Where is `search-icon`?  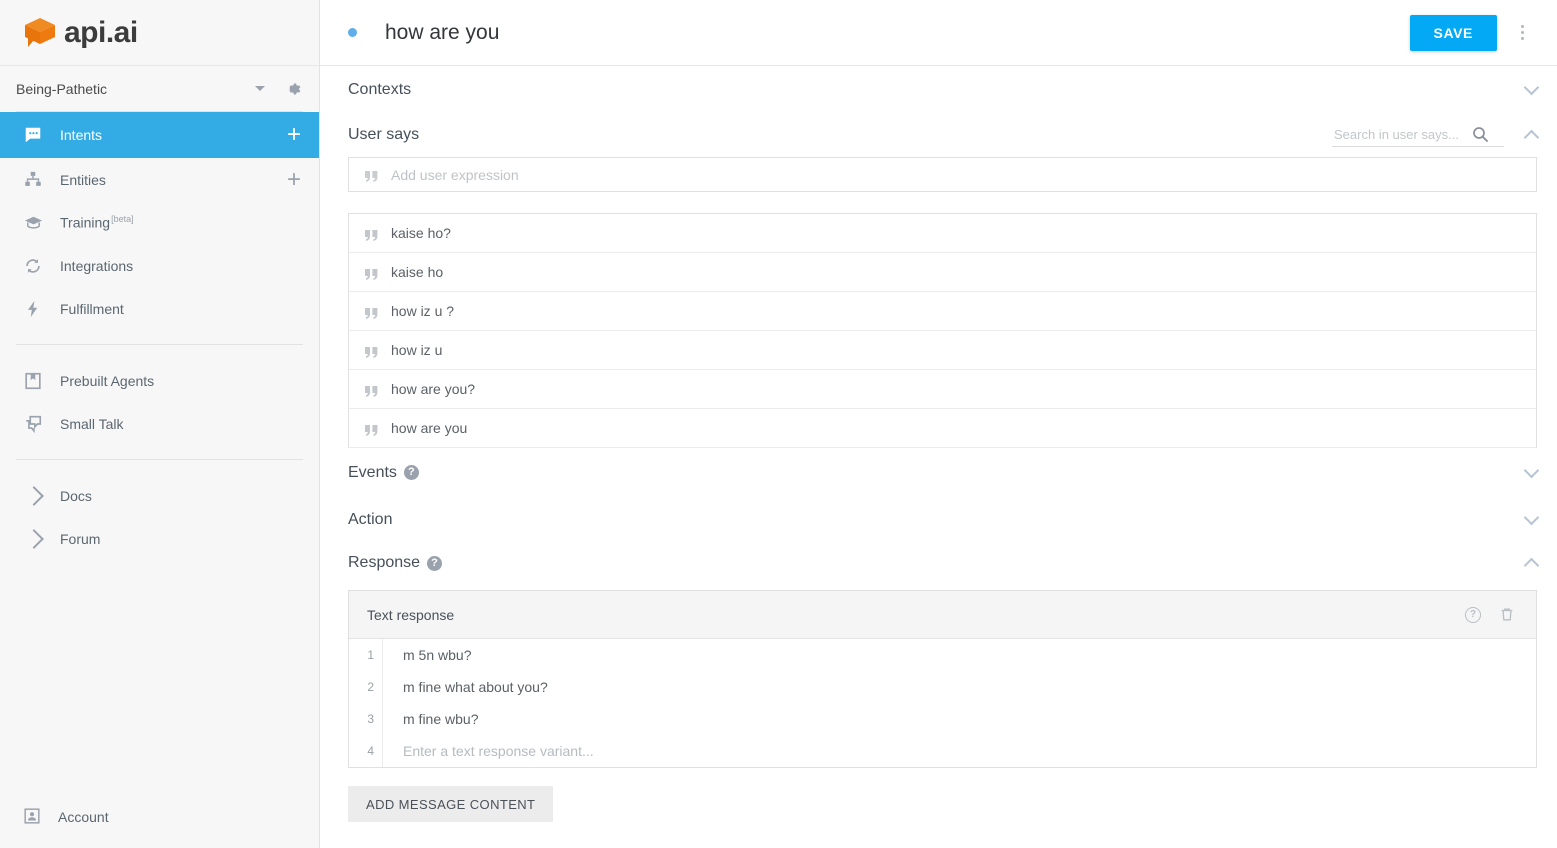 search-icon is located at coordinates (1480, 134).